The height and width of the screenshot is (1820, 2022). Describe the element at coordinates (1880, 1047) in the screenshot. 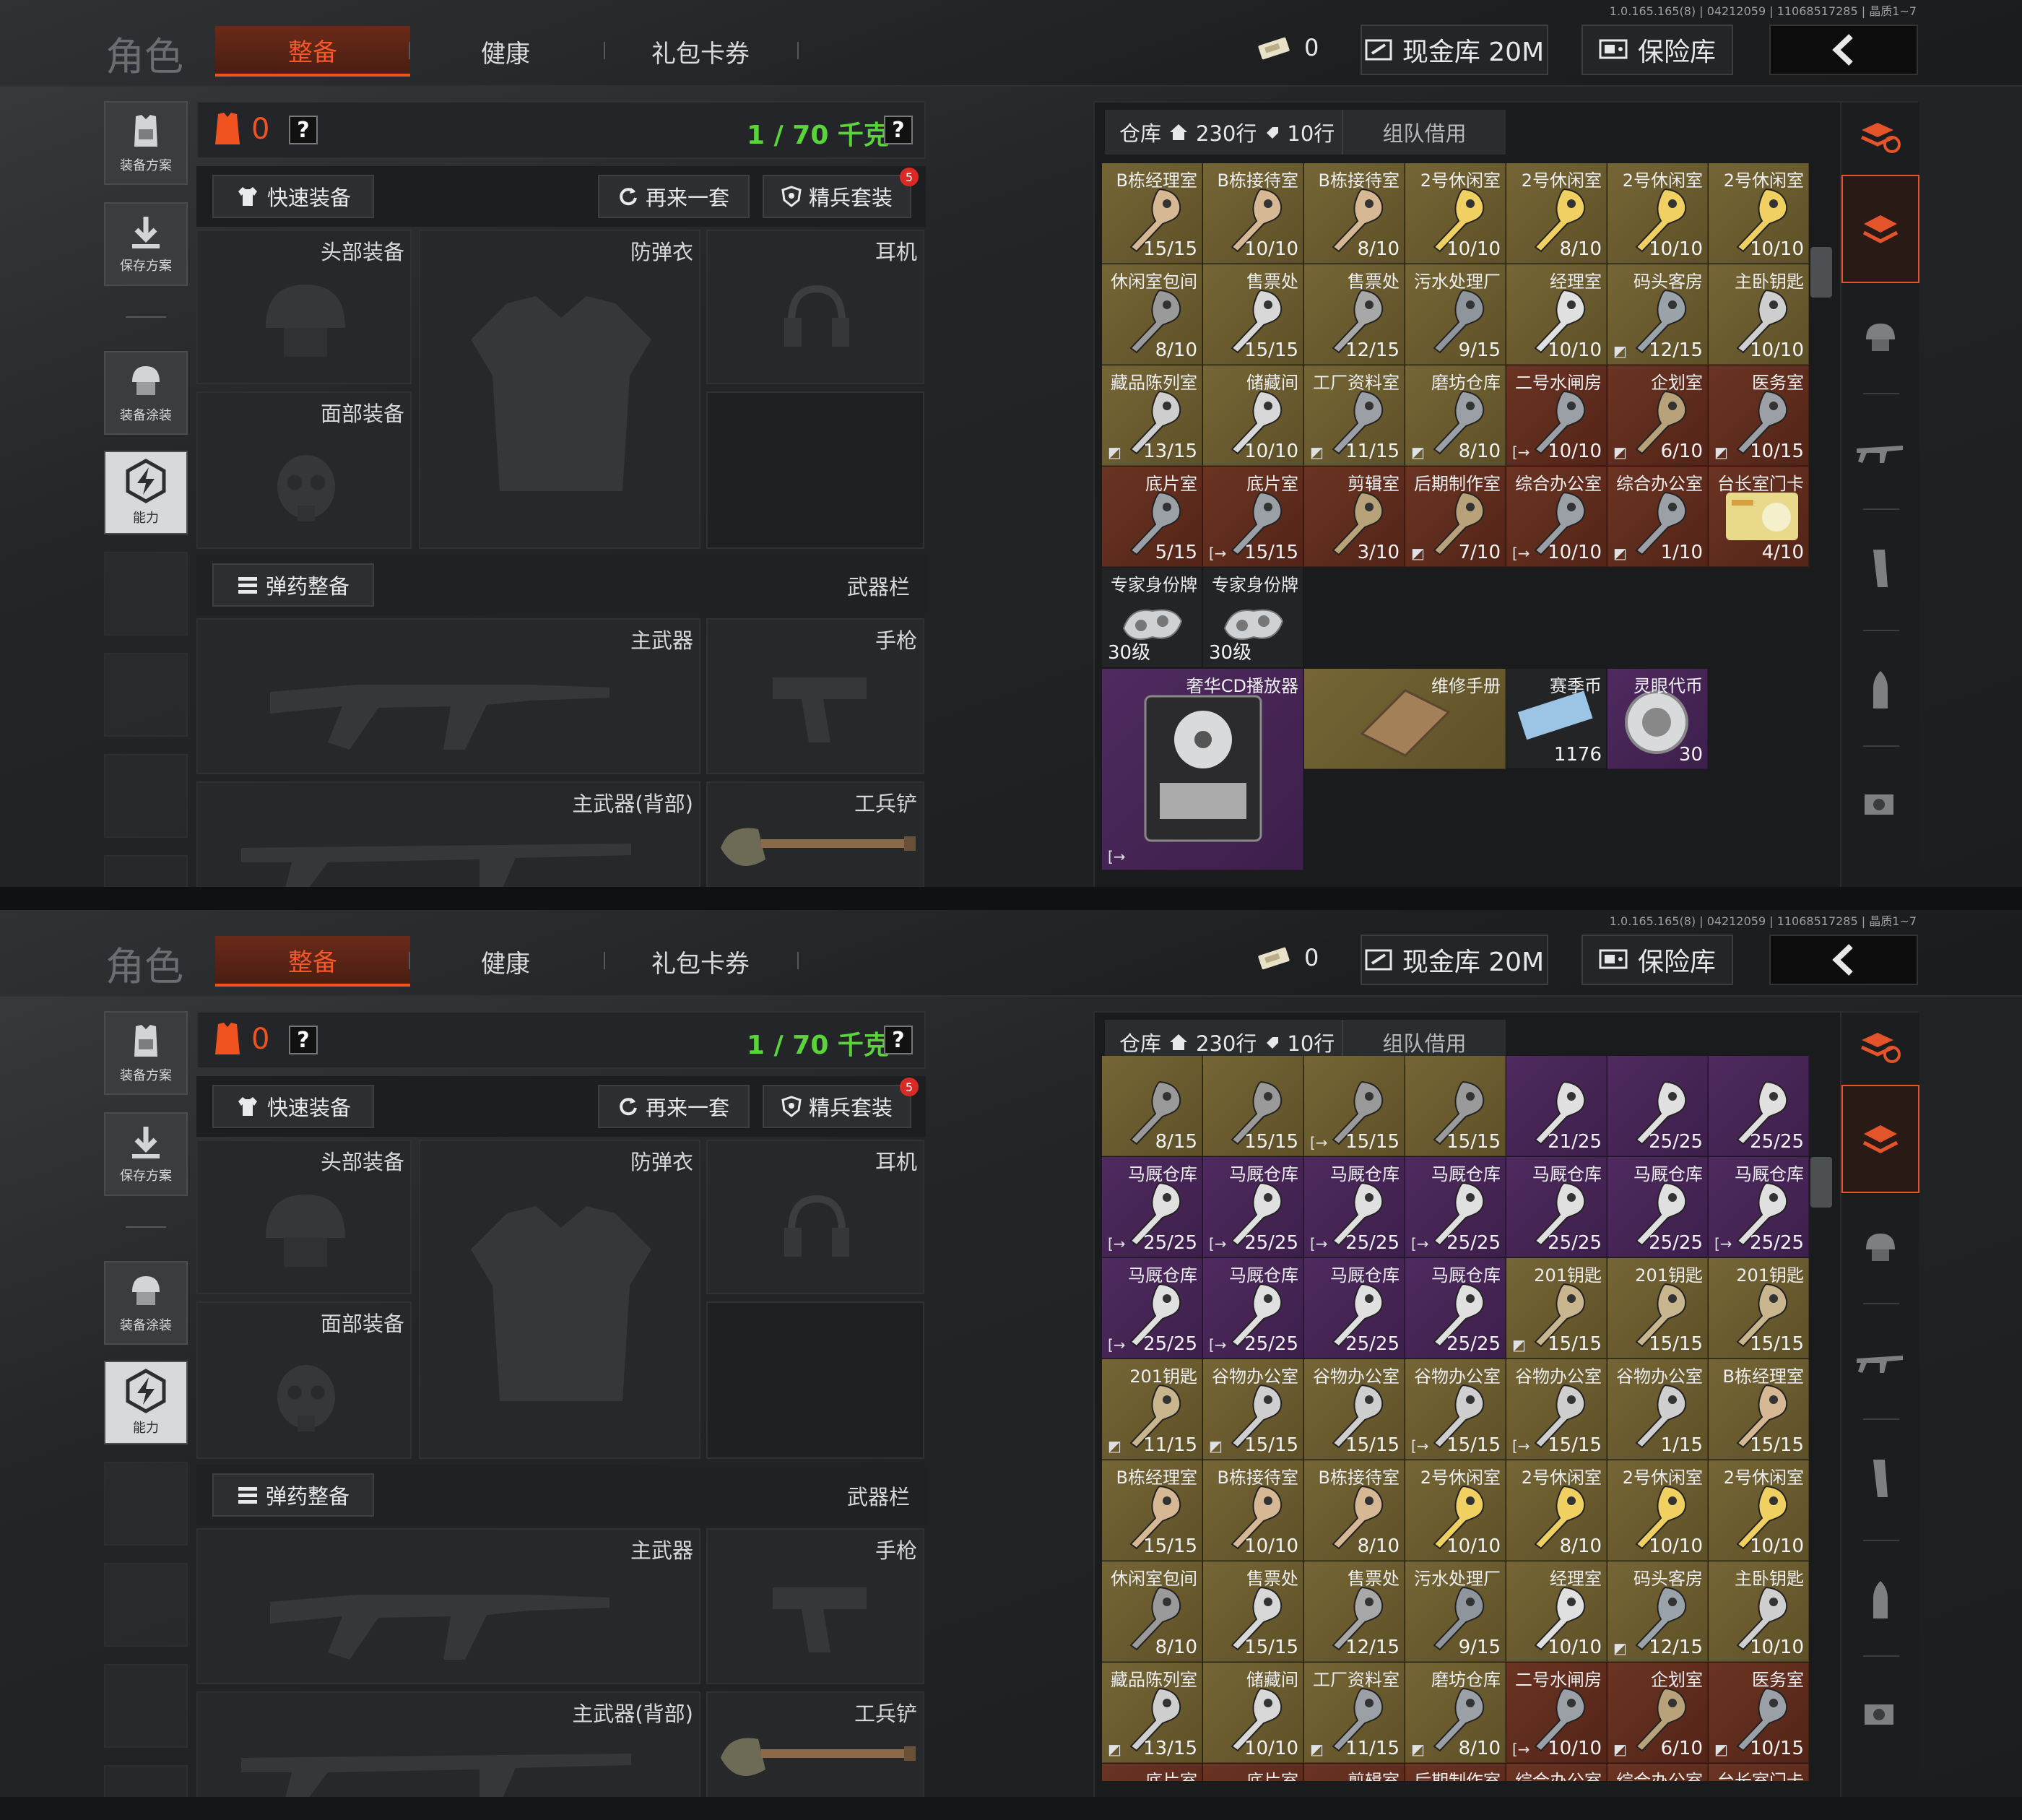

I see `sort-button` at that location.